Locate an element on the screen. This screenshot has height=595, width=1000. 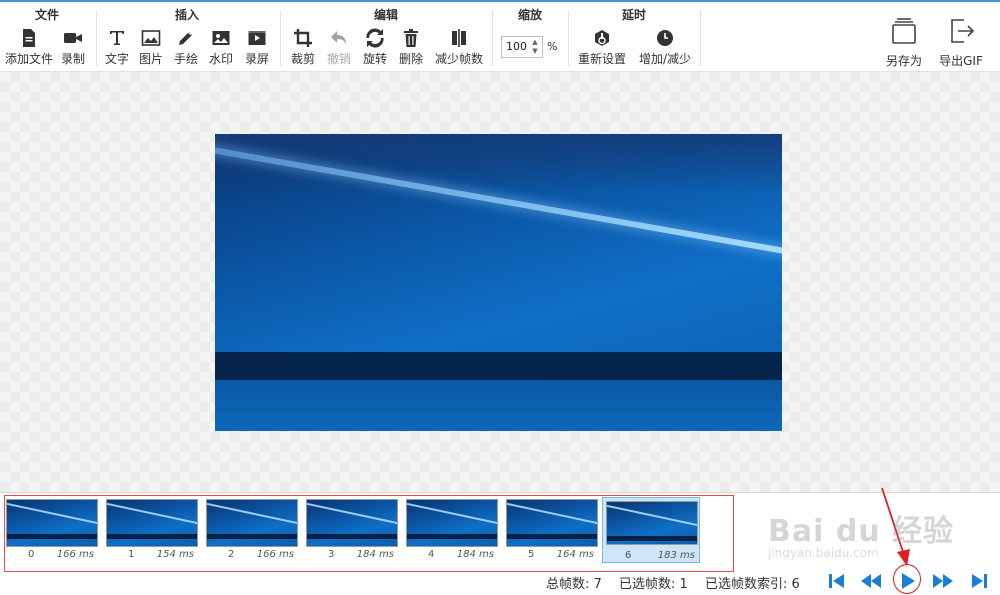
clock-icon is located at coordinates (665, 38).